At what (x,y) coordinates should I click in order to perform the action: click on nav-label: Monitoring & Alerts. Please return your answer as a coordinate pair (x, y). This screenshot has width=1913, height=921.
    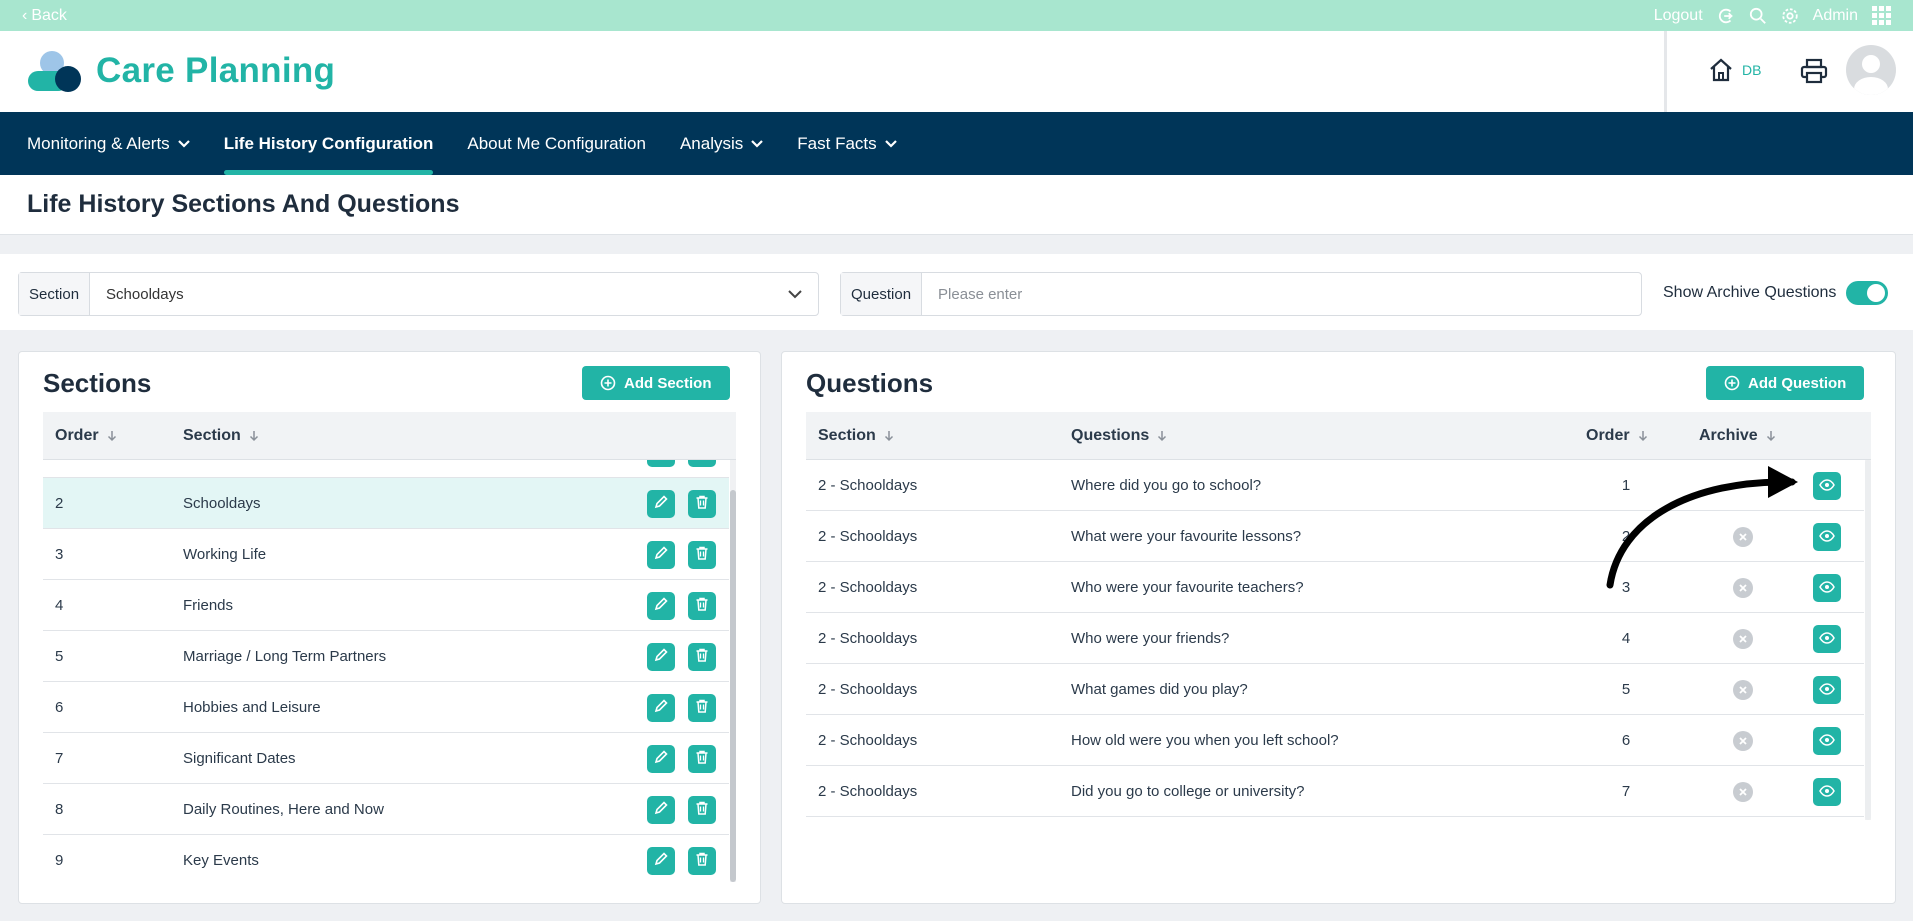
    Looking at the image, I should click on (98, 143).